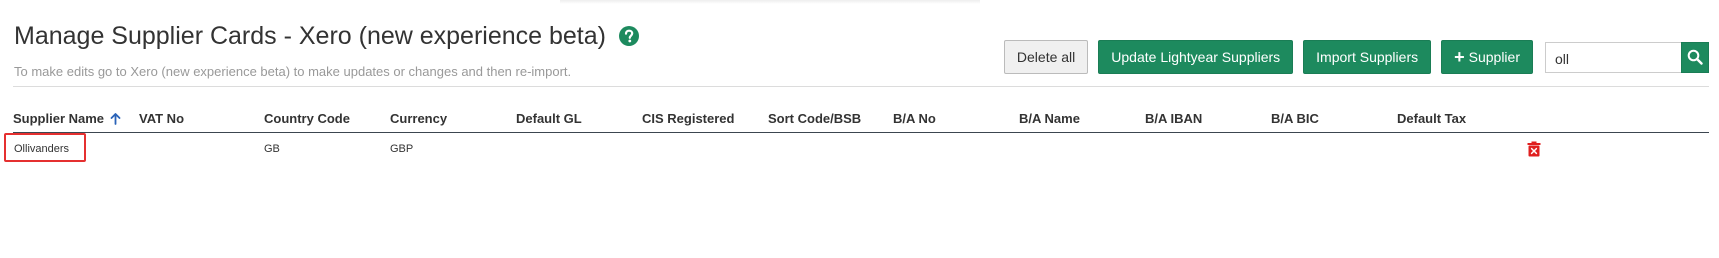  What do you see at coordinates (161, 118) in the screenshot?
I see `column-header-vat-no: VAT No` at bounding box center [161, 118].